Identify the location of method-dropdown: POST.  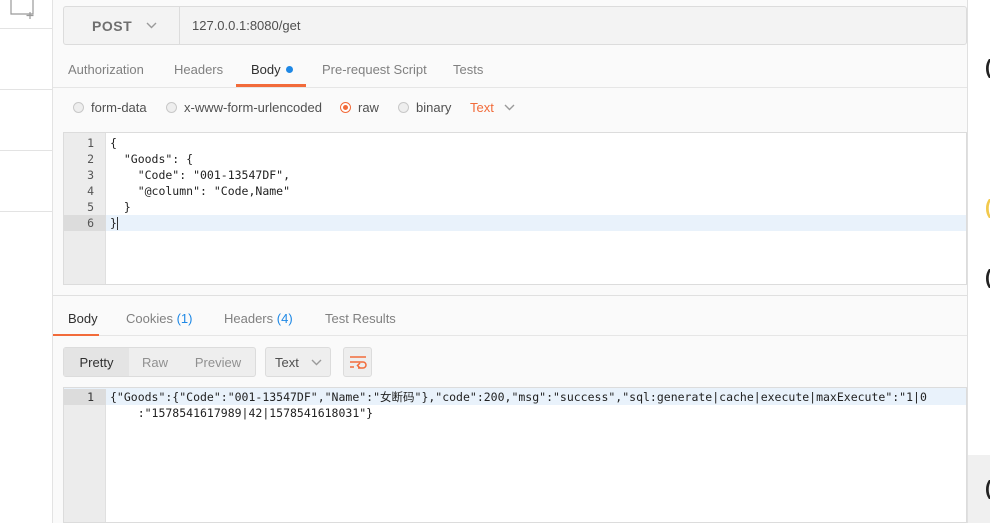
(122, 25).